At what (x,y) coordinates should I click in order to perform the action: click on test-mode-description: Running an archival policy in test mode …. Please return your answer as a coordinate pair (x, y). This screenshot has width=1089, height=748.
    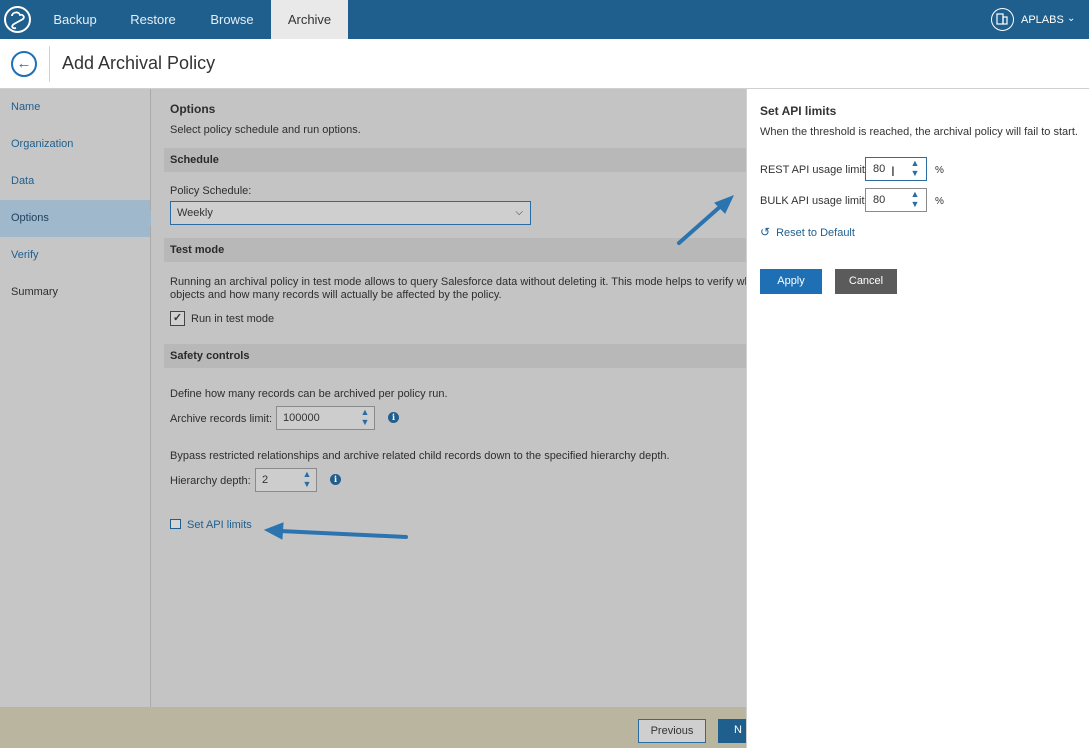
    Looking at the image, I should click on (467, 282).